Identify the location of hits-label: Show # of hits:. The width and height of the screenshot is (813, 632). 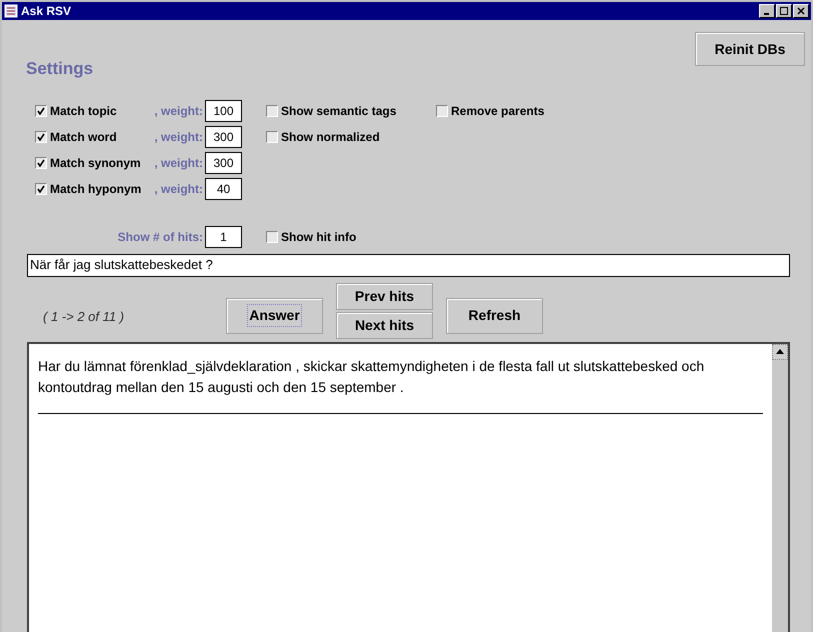
(160, 237).